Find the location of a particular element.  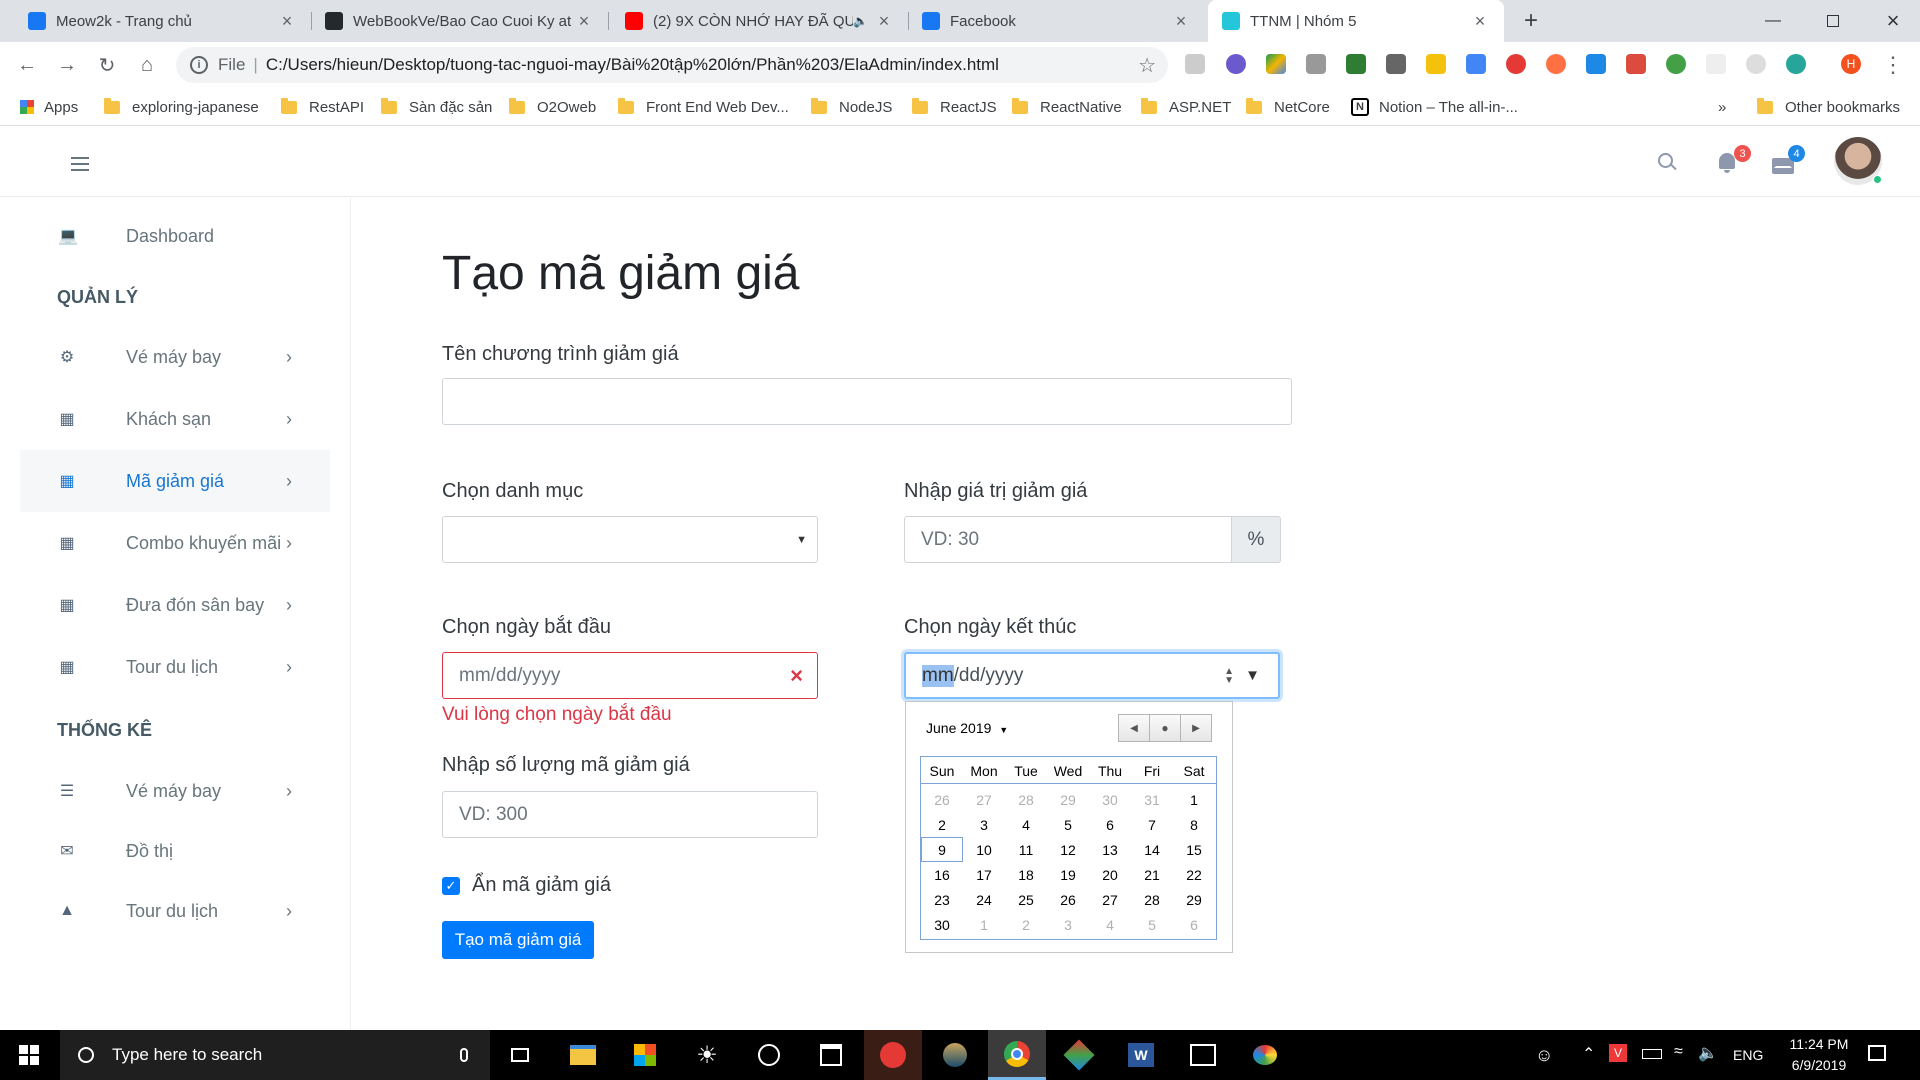

extension-note-icon is located at coordinates (1436, 64).